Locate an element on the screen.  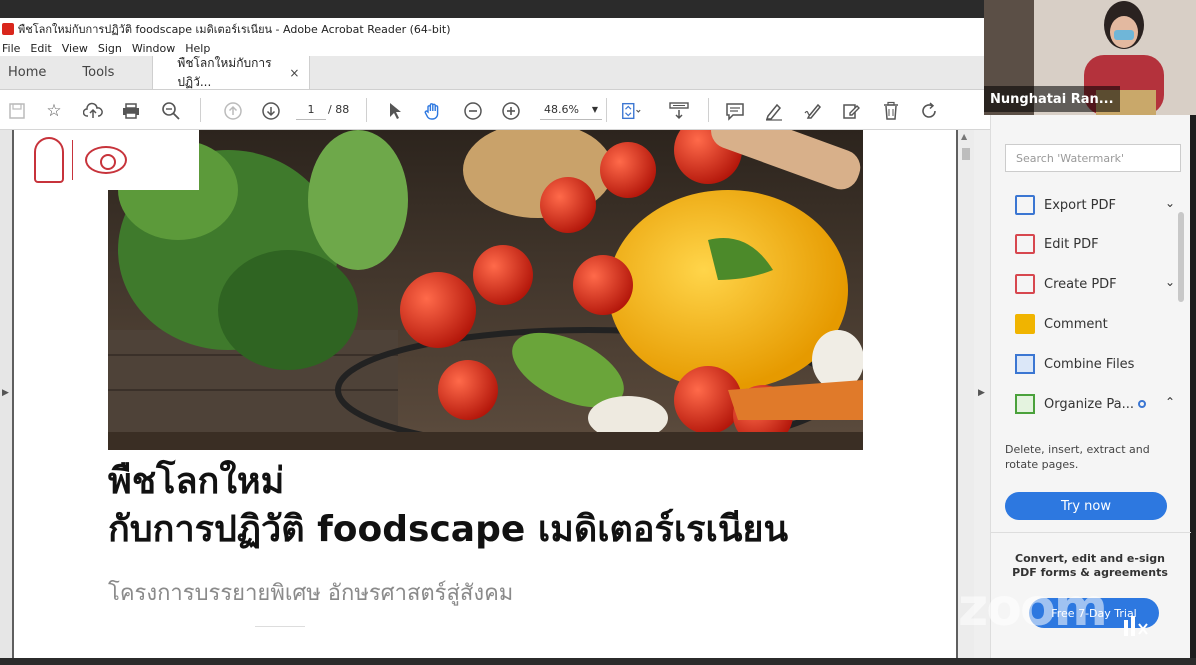
tool-export-pdf-label: Export PDF is located at coordinates (1080, 205).